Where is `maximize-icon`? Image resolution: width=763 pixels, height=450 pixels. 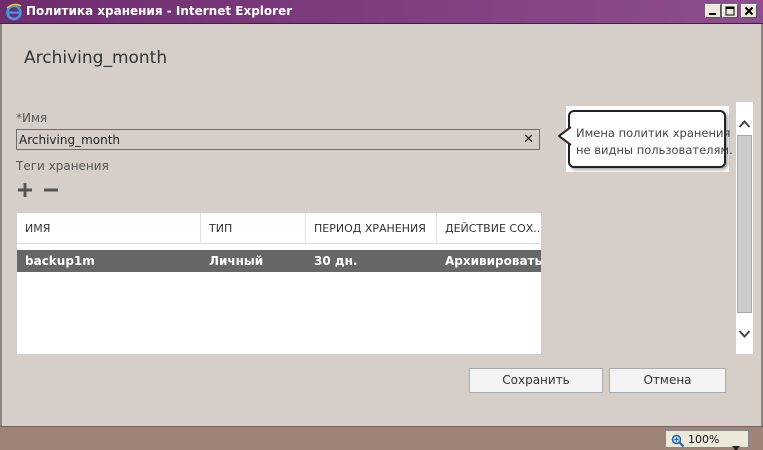
maximize-icon is located at coordinates (730, 11).